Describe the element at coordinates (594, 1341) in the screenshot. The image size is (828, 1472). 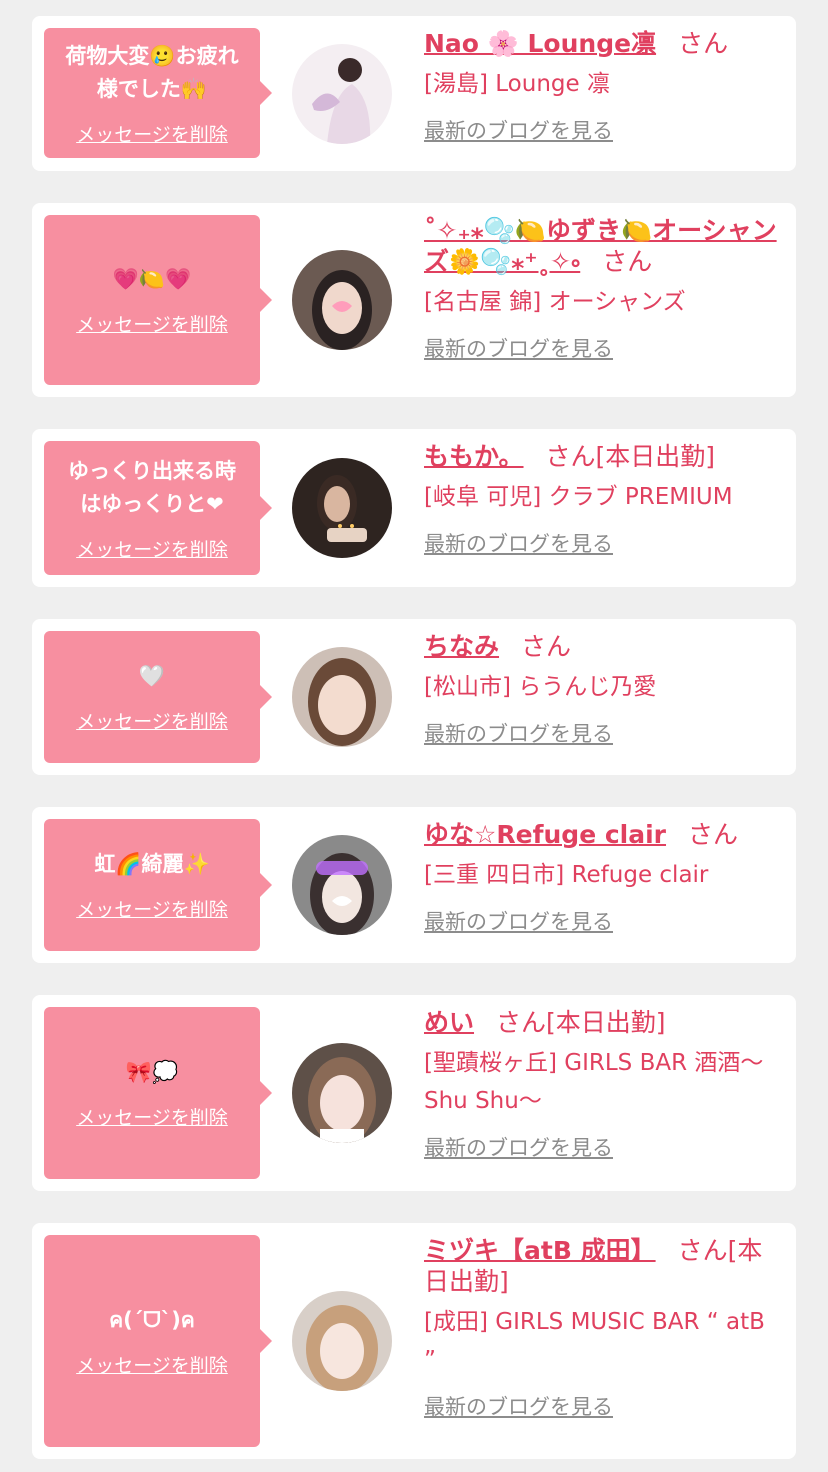
I see `shop-info: [成田] GIRLS MUSIC BAR “ atB ”` at that location.